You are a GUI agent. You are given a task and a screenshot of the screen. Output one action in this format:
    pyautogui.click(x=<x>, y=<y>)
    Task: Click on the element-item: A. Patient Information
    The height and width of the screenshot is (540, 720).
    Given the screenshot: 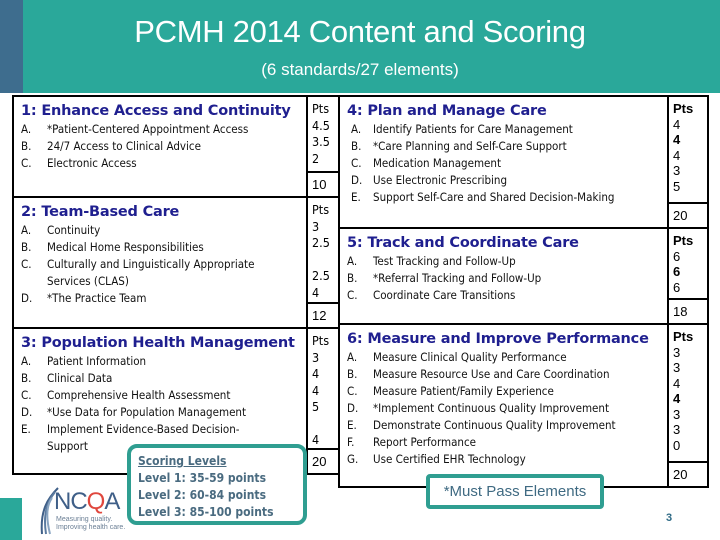 What is the action you would take?
    pyautogui.click(x=84, y=361)
    